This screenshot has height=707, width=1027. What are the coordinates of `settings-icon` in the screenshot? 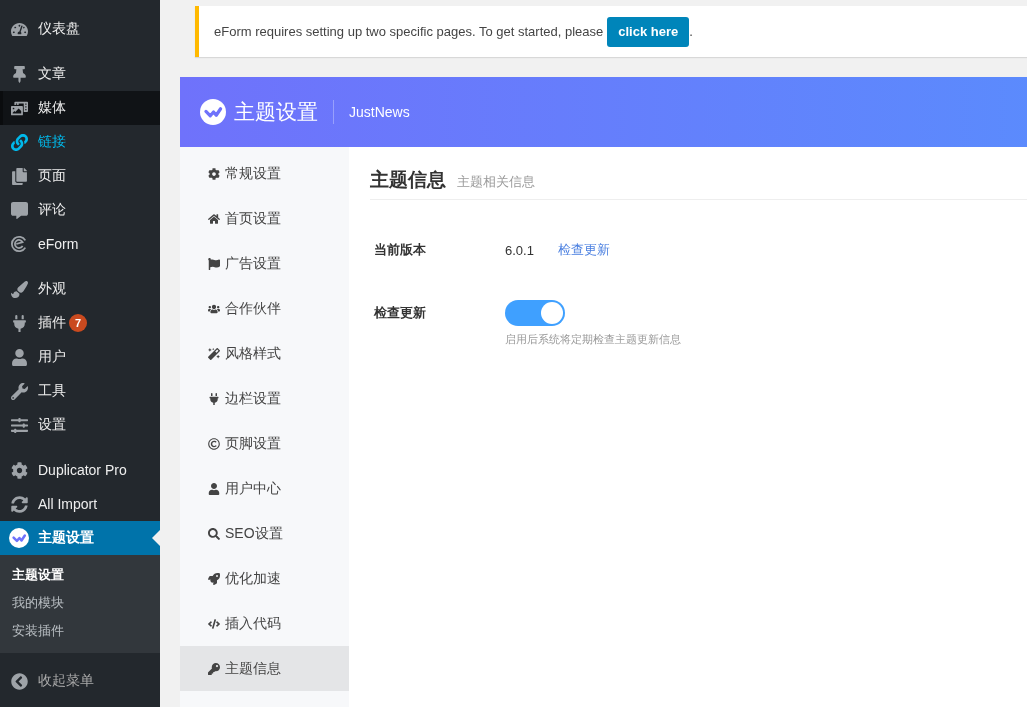 It's located at (214, 173).